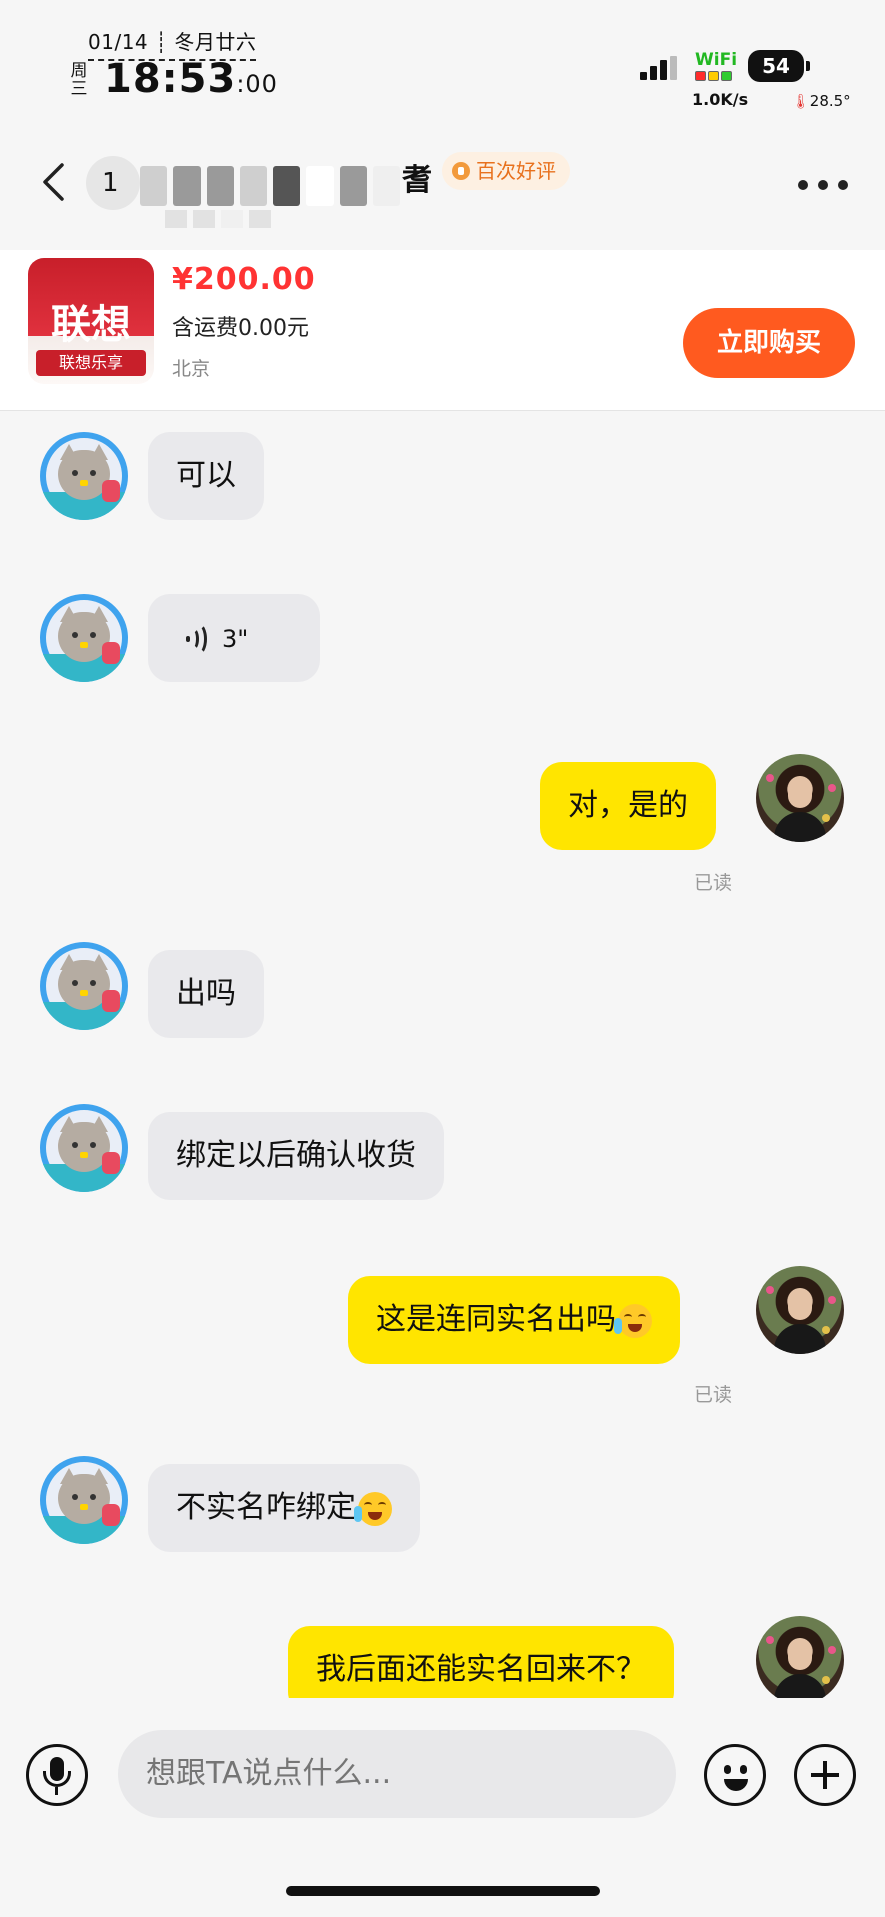 The image size is (885, 1917). I want to click on blurred-subtitle, so click(235, 221).